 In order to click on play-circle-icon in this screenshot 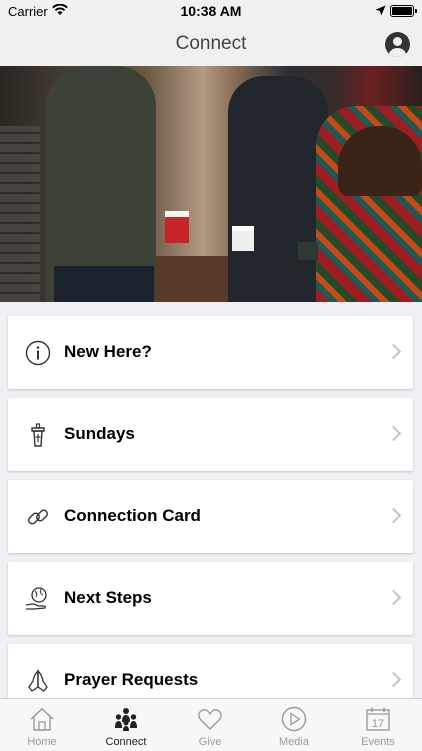, I will do `click(294, 719)`.